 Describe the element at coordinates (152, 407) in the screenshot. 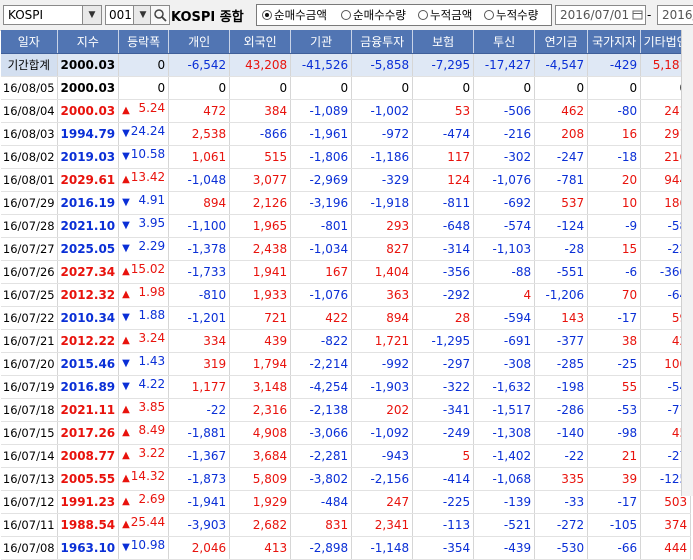

I see `change-value: 3.85` at that location.